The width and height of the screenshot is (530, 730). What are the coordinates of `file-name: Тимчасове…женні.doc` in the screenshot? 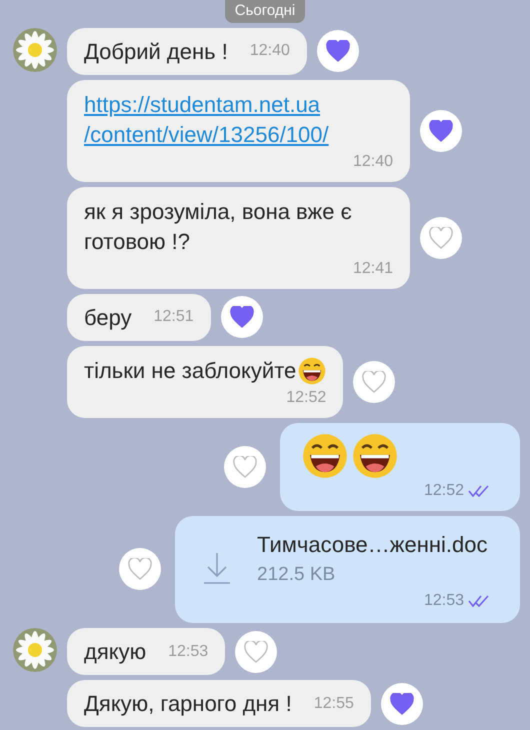 It's located at (372, 544).